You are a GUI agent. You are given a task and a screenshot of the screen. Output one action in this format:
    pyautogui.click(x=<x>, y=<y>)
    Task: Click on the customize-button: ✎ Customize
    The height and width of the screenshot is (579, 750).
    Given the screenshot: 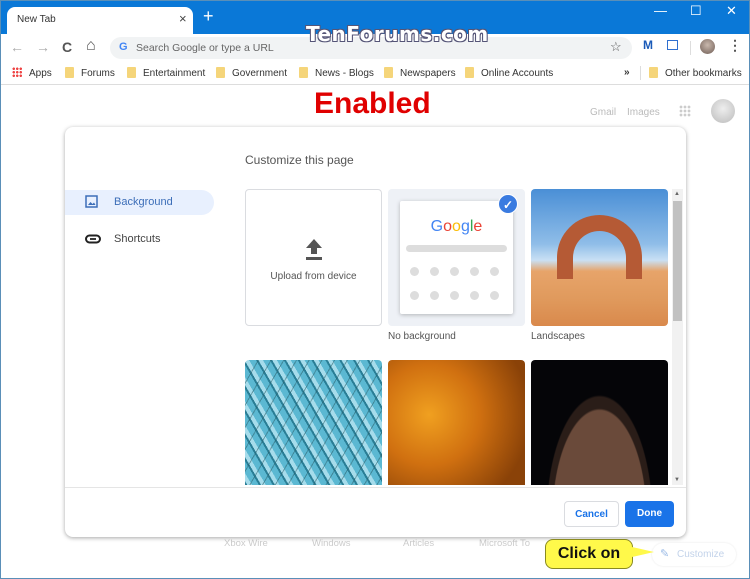 What is the action you would take?
    pyautogui.click(x=694, y=554)
    